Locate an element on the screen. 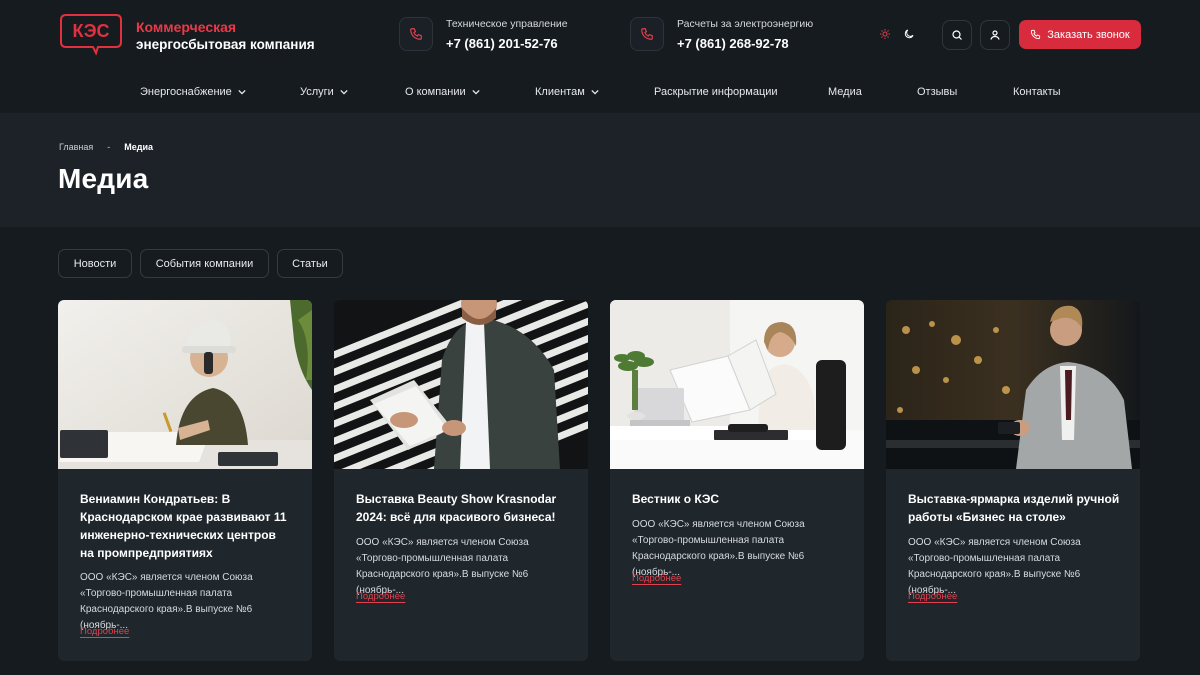 Image resolution: width=1200 pixels, height=675 pixels. breadcrumb-current: Медиа is located at coordinates (139, 147).